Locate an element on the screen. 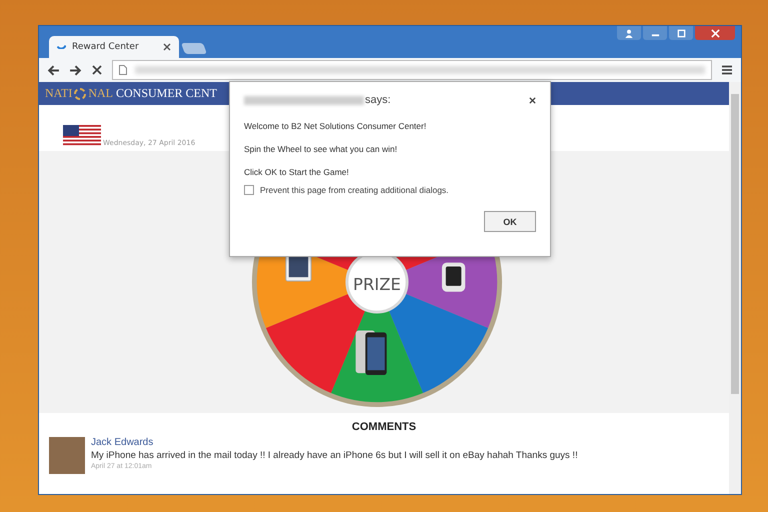  loading-spinner-icon is located at coordinates (61, 47).